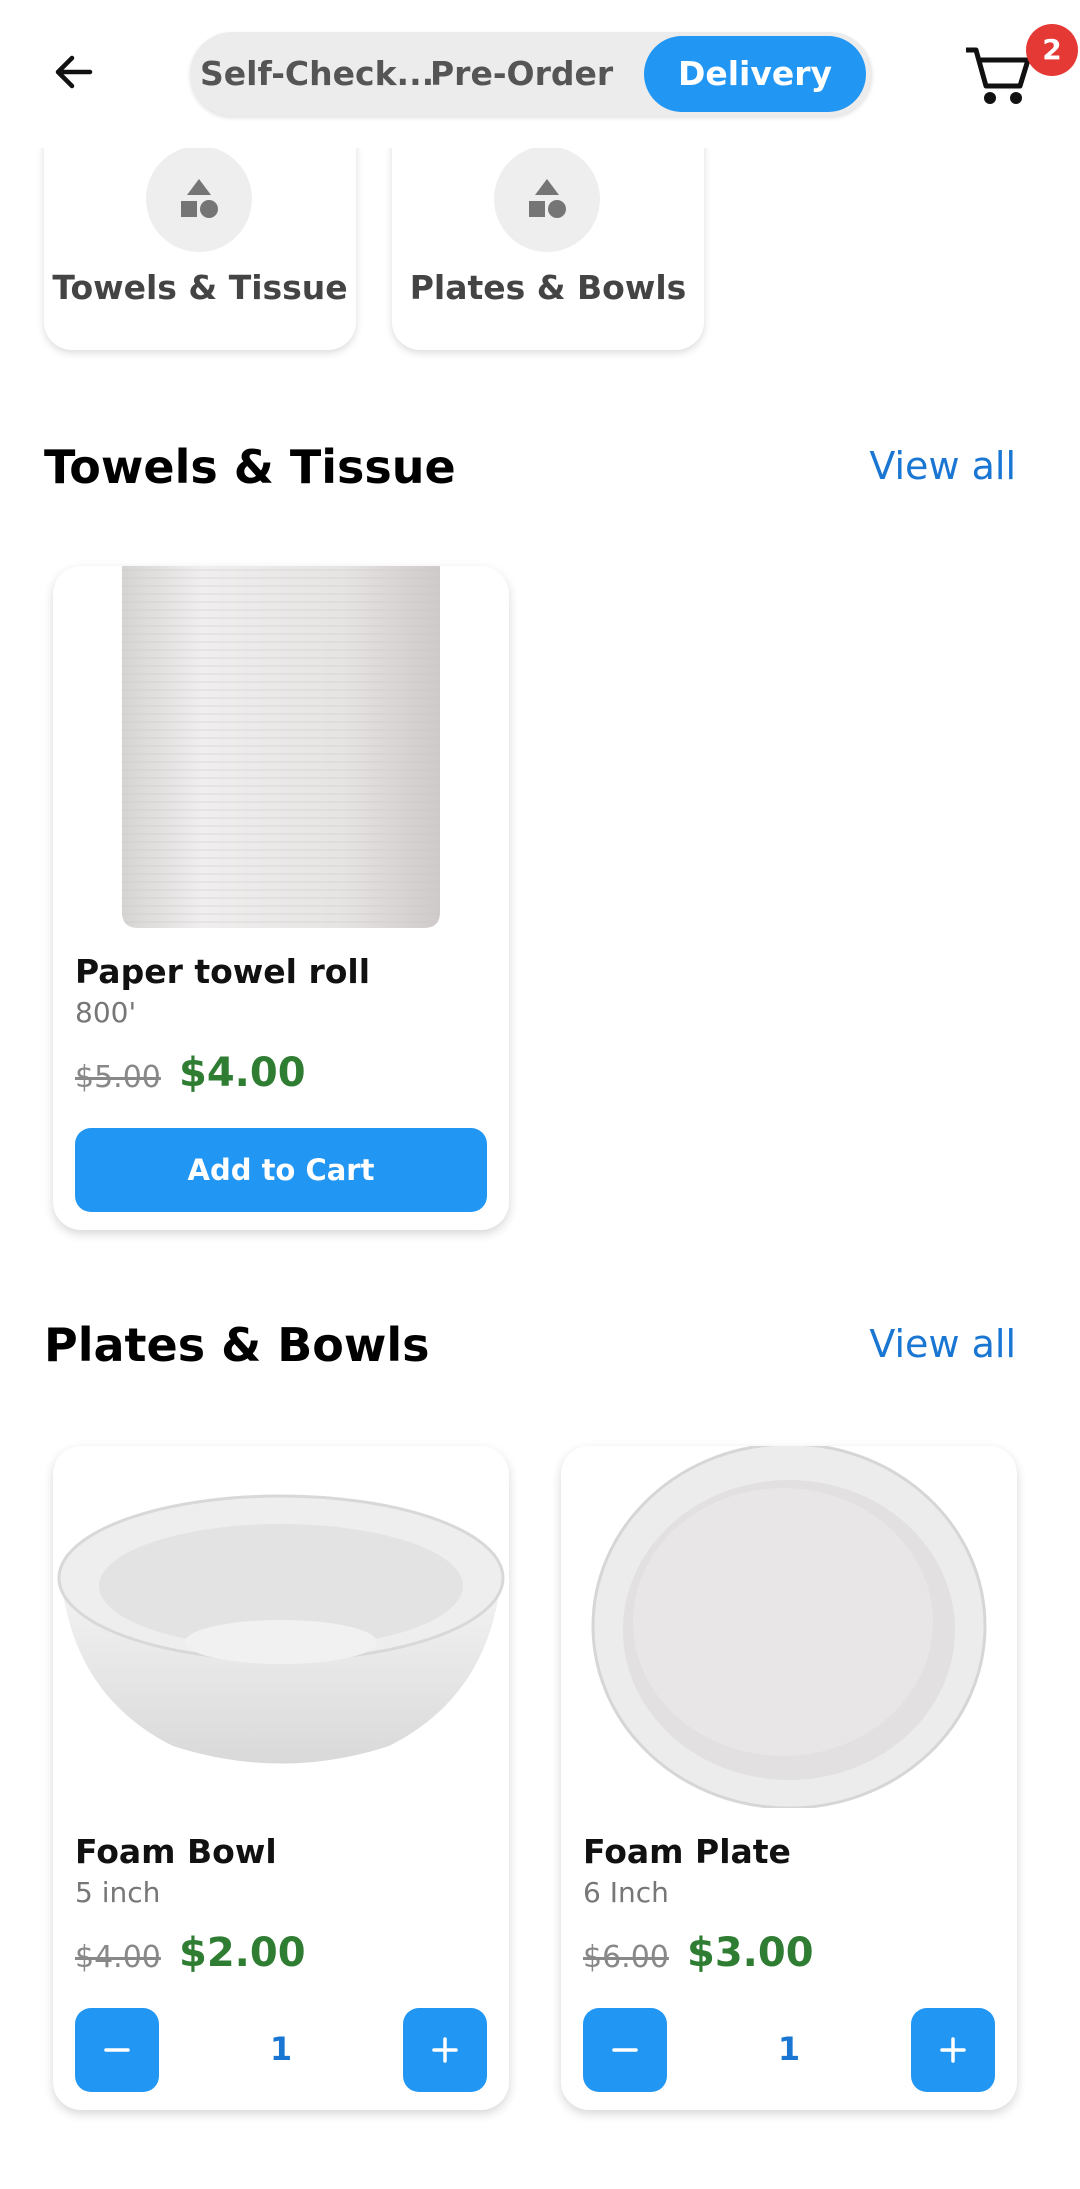  Describe the element at coordinates (118, 1077) in the screenshot. I see `product-old-price: $5.00` at that location.